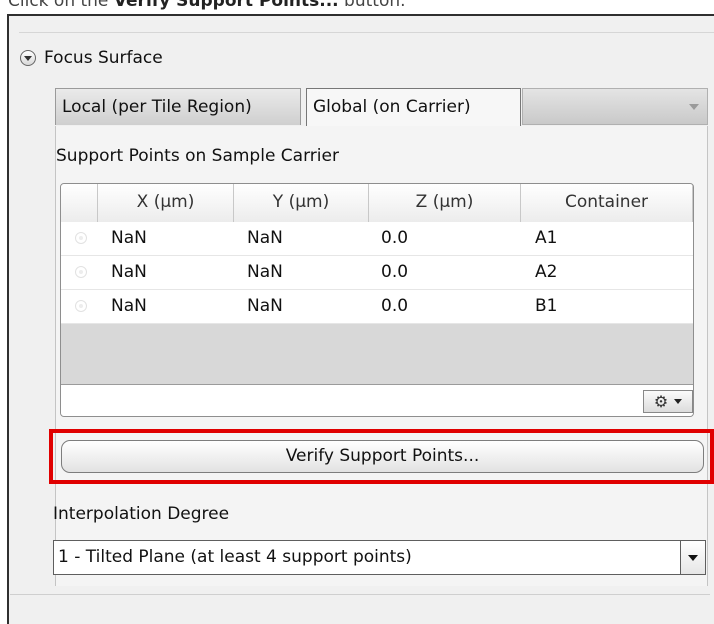 This screenshot has height=624, width=714. I want to click on table-row: NaN NaN 0.0 B1, so click(377, 307).